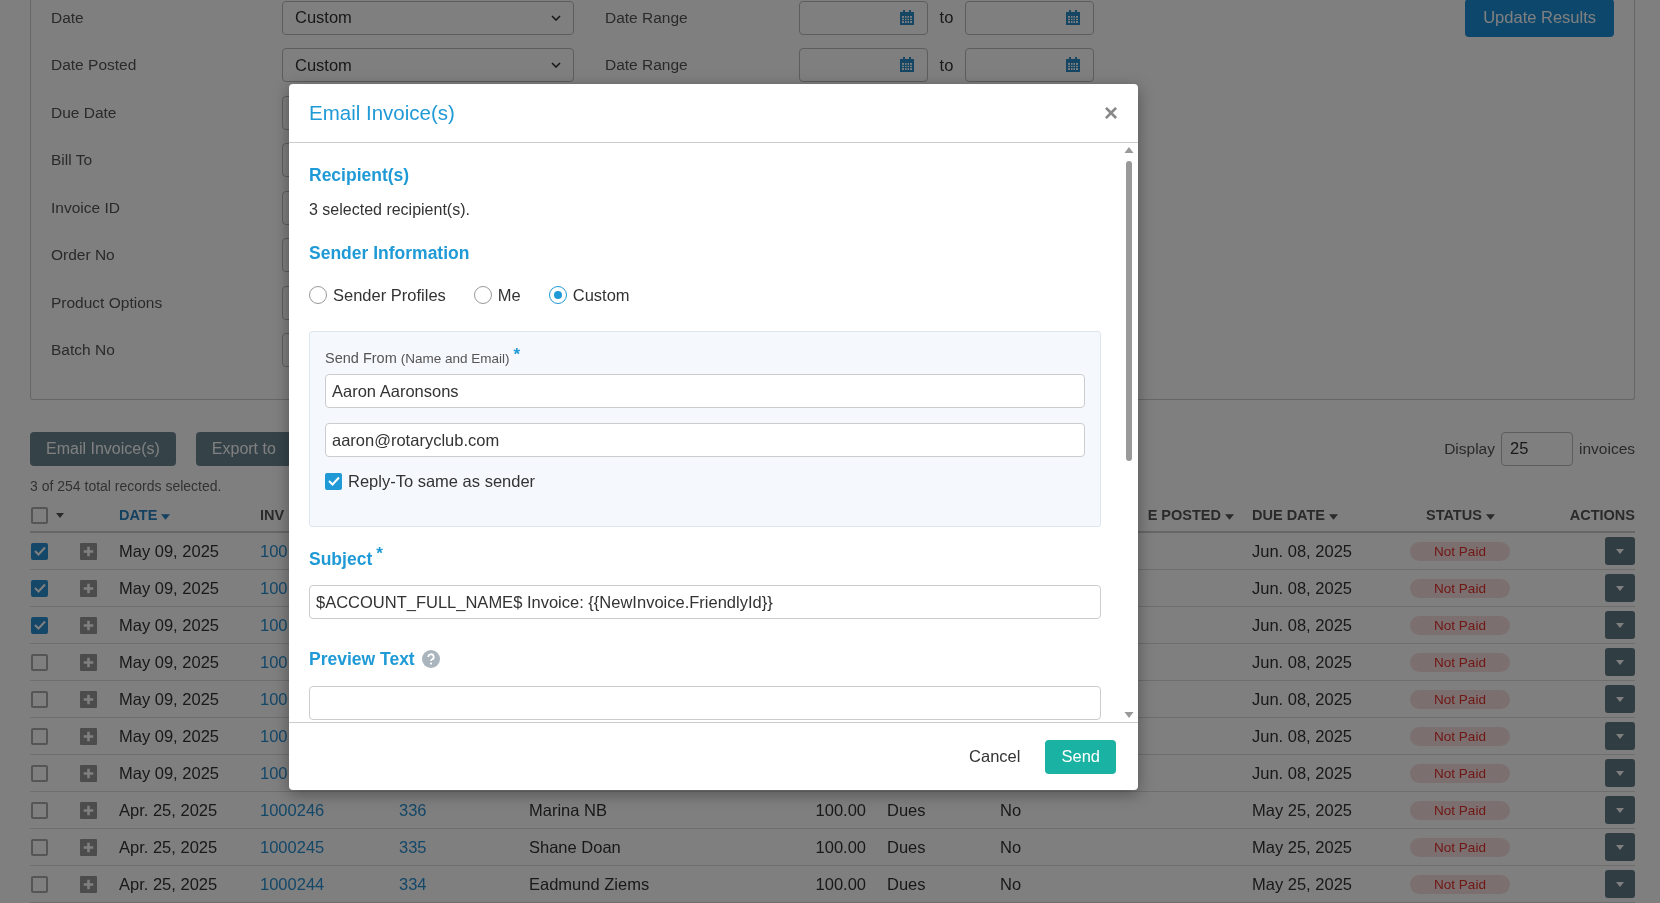 The image size is (1660, 903). I want to click on invoice-link: 1000245, so click(292, 846).